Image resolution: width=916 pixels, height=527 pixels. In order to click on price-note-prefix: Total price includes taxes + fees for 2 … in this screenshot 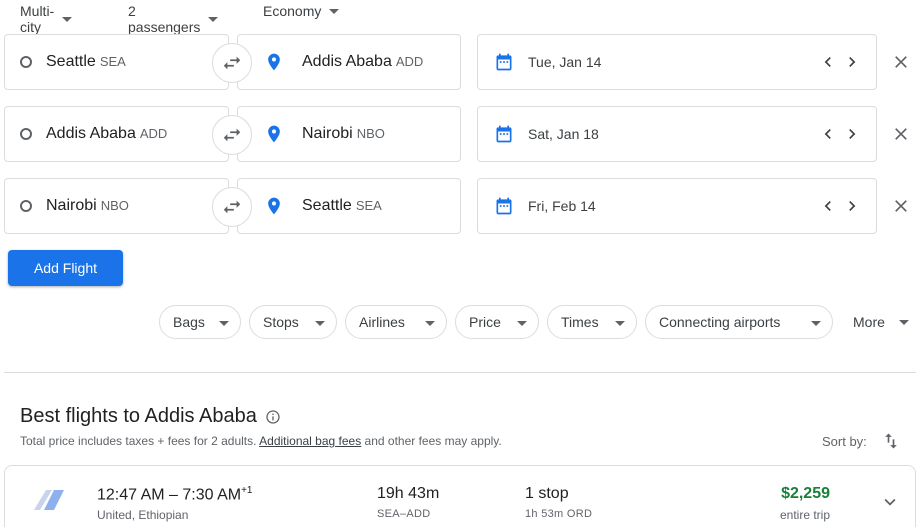, I will do `click(140, 441)`.